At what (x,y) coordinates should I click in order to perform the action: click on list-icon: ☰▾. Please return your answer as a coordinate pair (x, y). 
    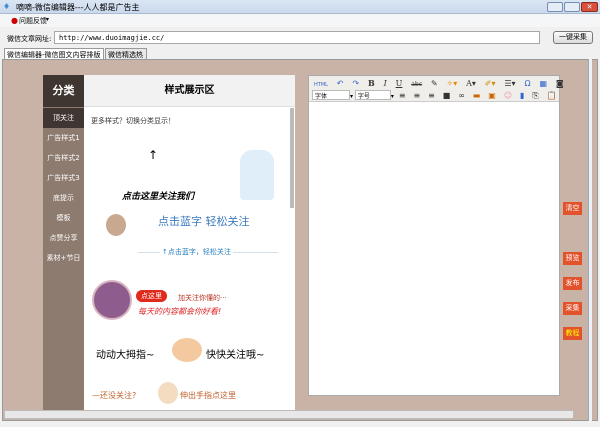
    Looking at the image, I should click on (509, 83).